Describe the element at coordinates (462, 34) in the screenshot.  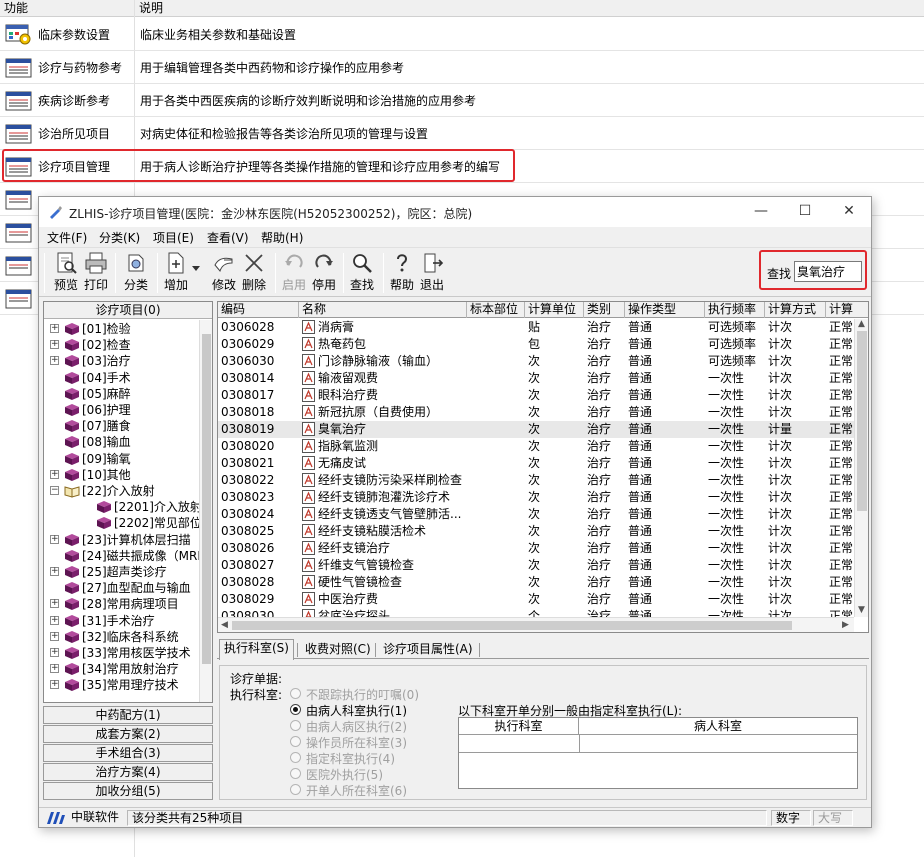
I see `list-item-clinical-params: 临床参数设置 临床业务相关参数和基础设置` at that location.